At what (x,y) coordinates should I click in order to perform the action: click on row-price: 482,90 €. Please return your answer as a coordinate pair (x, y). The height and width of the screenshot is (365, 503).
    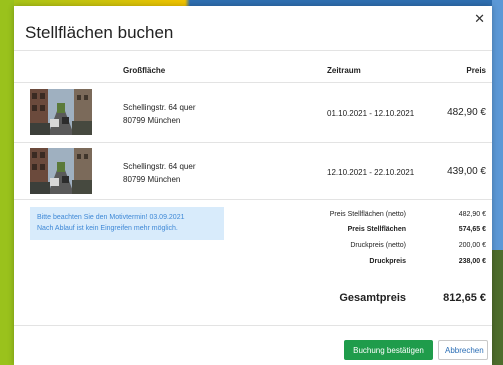
    Looking at the image, I should click on (466, 112).